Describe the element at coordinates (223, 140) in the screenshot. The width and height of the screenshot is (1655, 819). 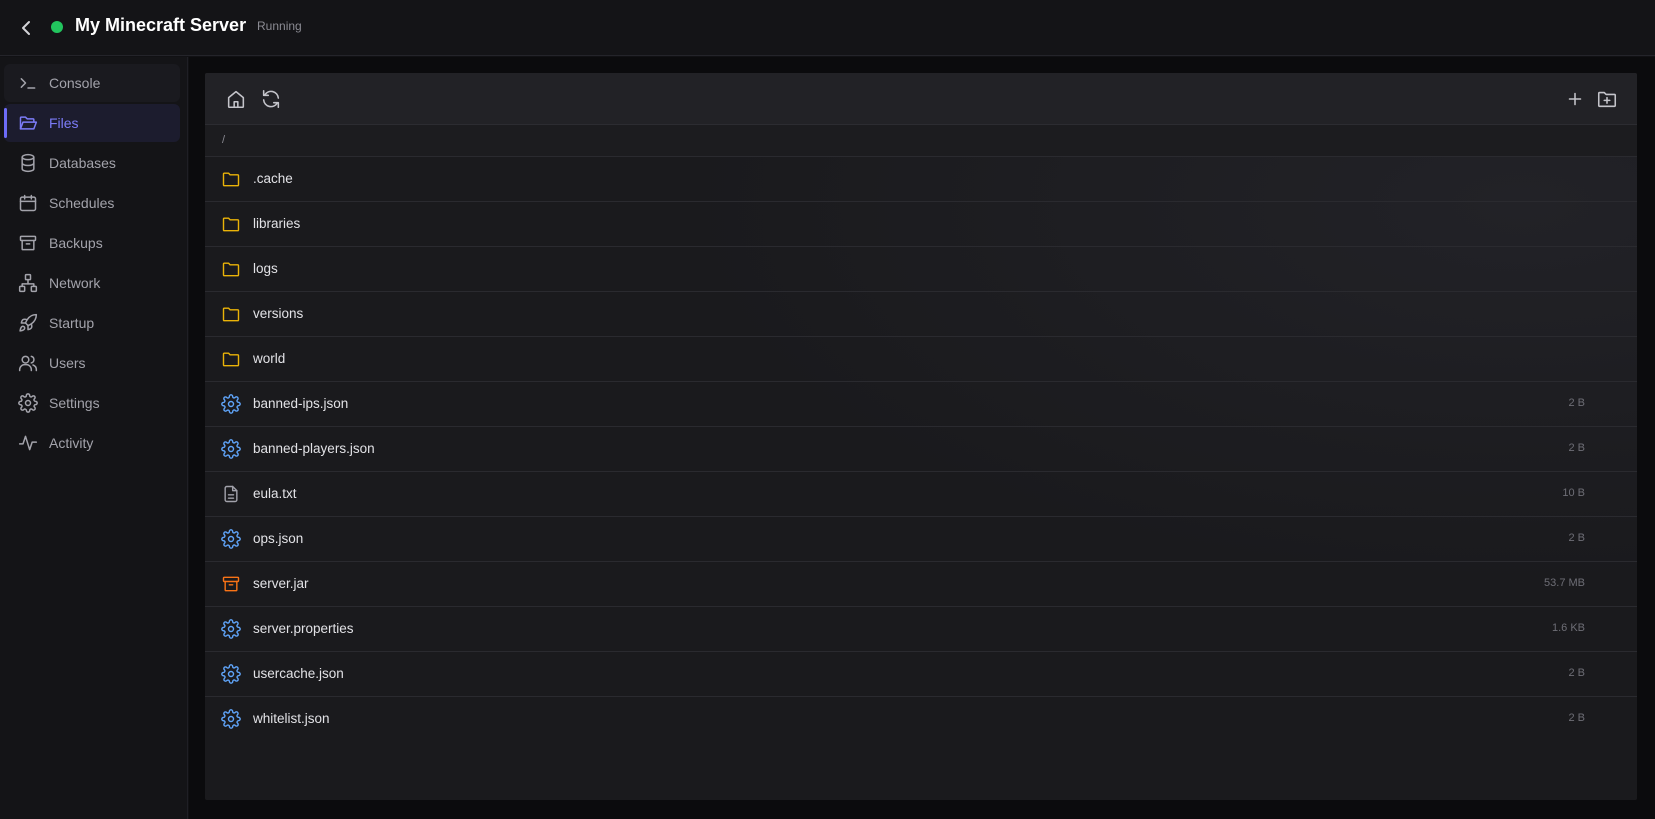
I see `breadcrumb-root: /` at that location.